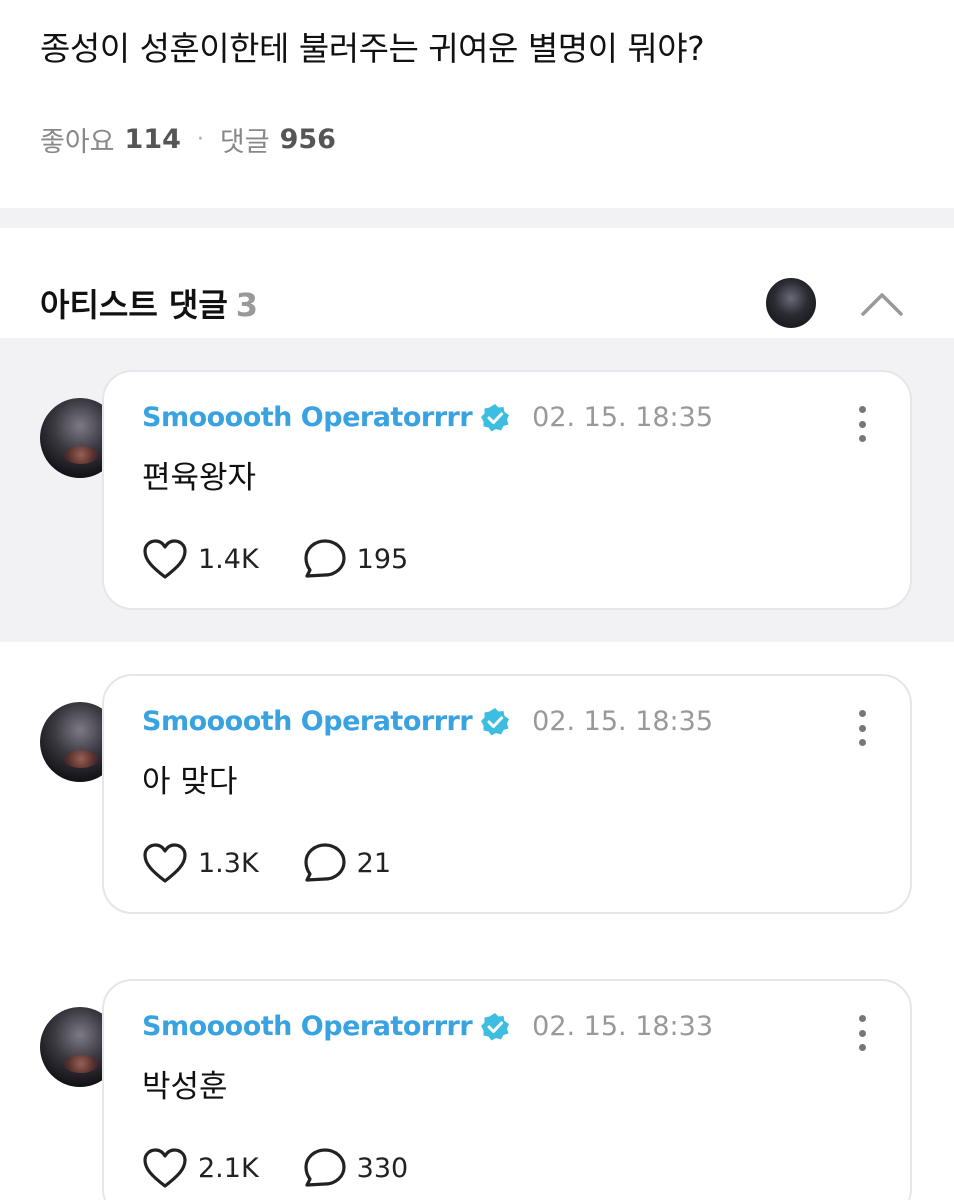 The image size is (954, 1200). I want to click on like-button: 1.3K, so click(200, 863).